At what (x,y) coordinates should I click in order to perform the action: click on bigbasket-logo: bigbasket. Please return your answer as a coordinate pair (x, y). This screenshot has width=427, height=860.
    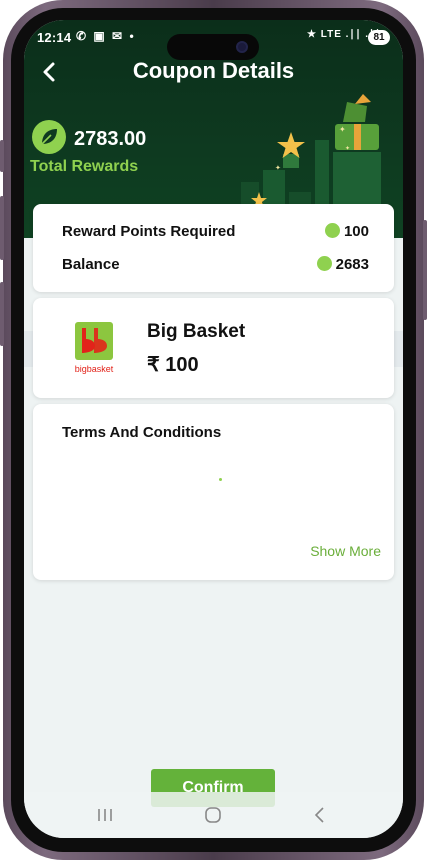
    Looking at the image, I should click on (94, 348).